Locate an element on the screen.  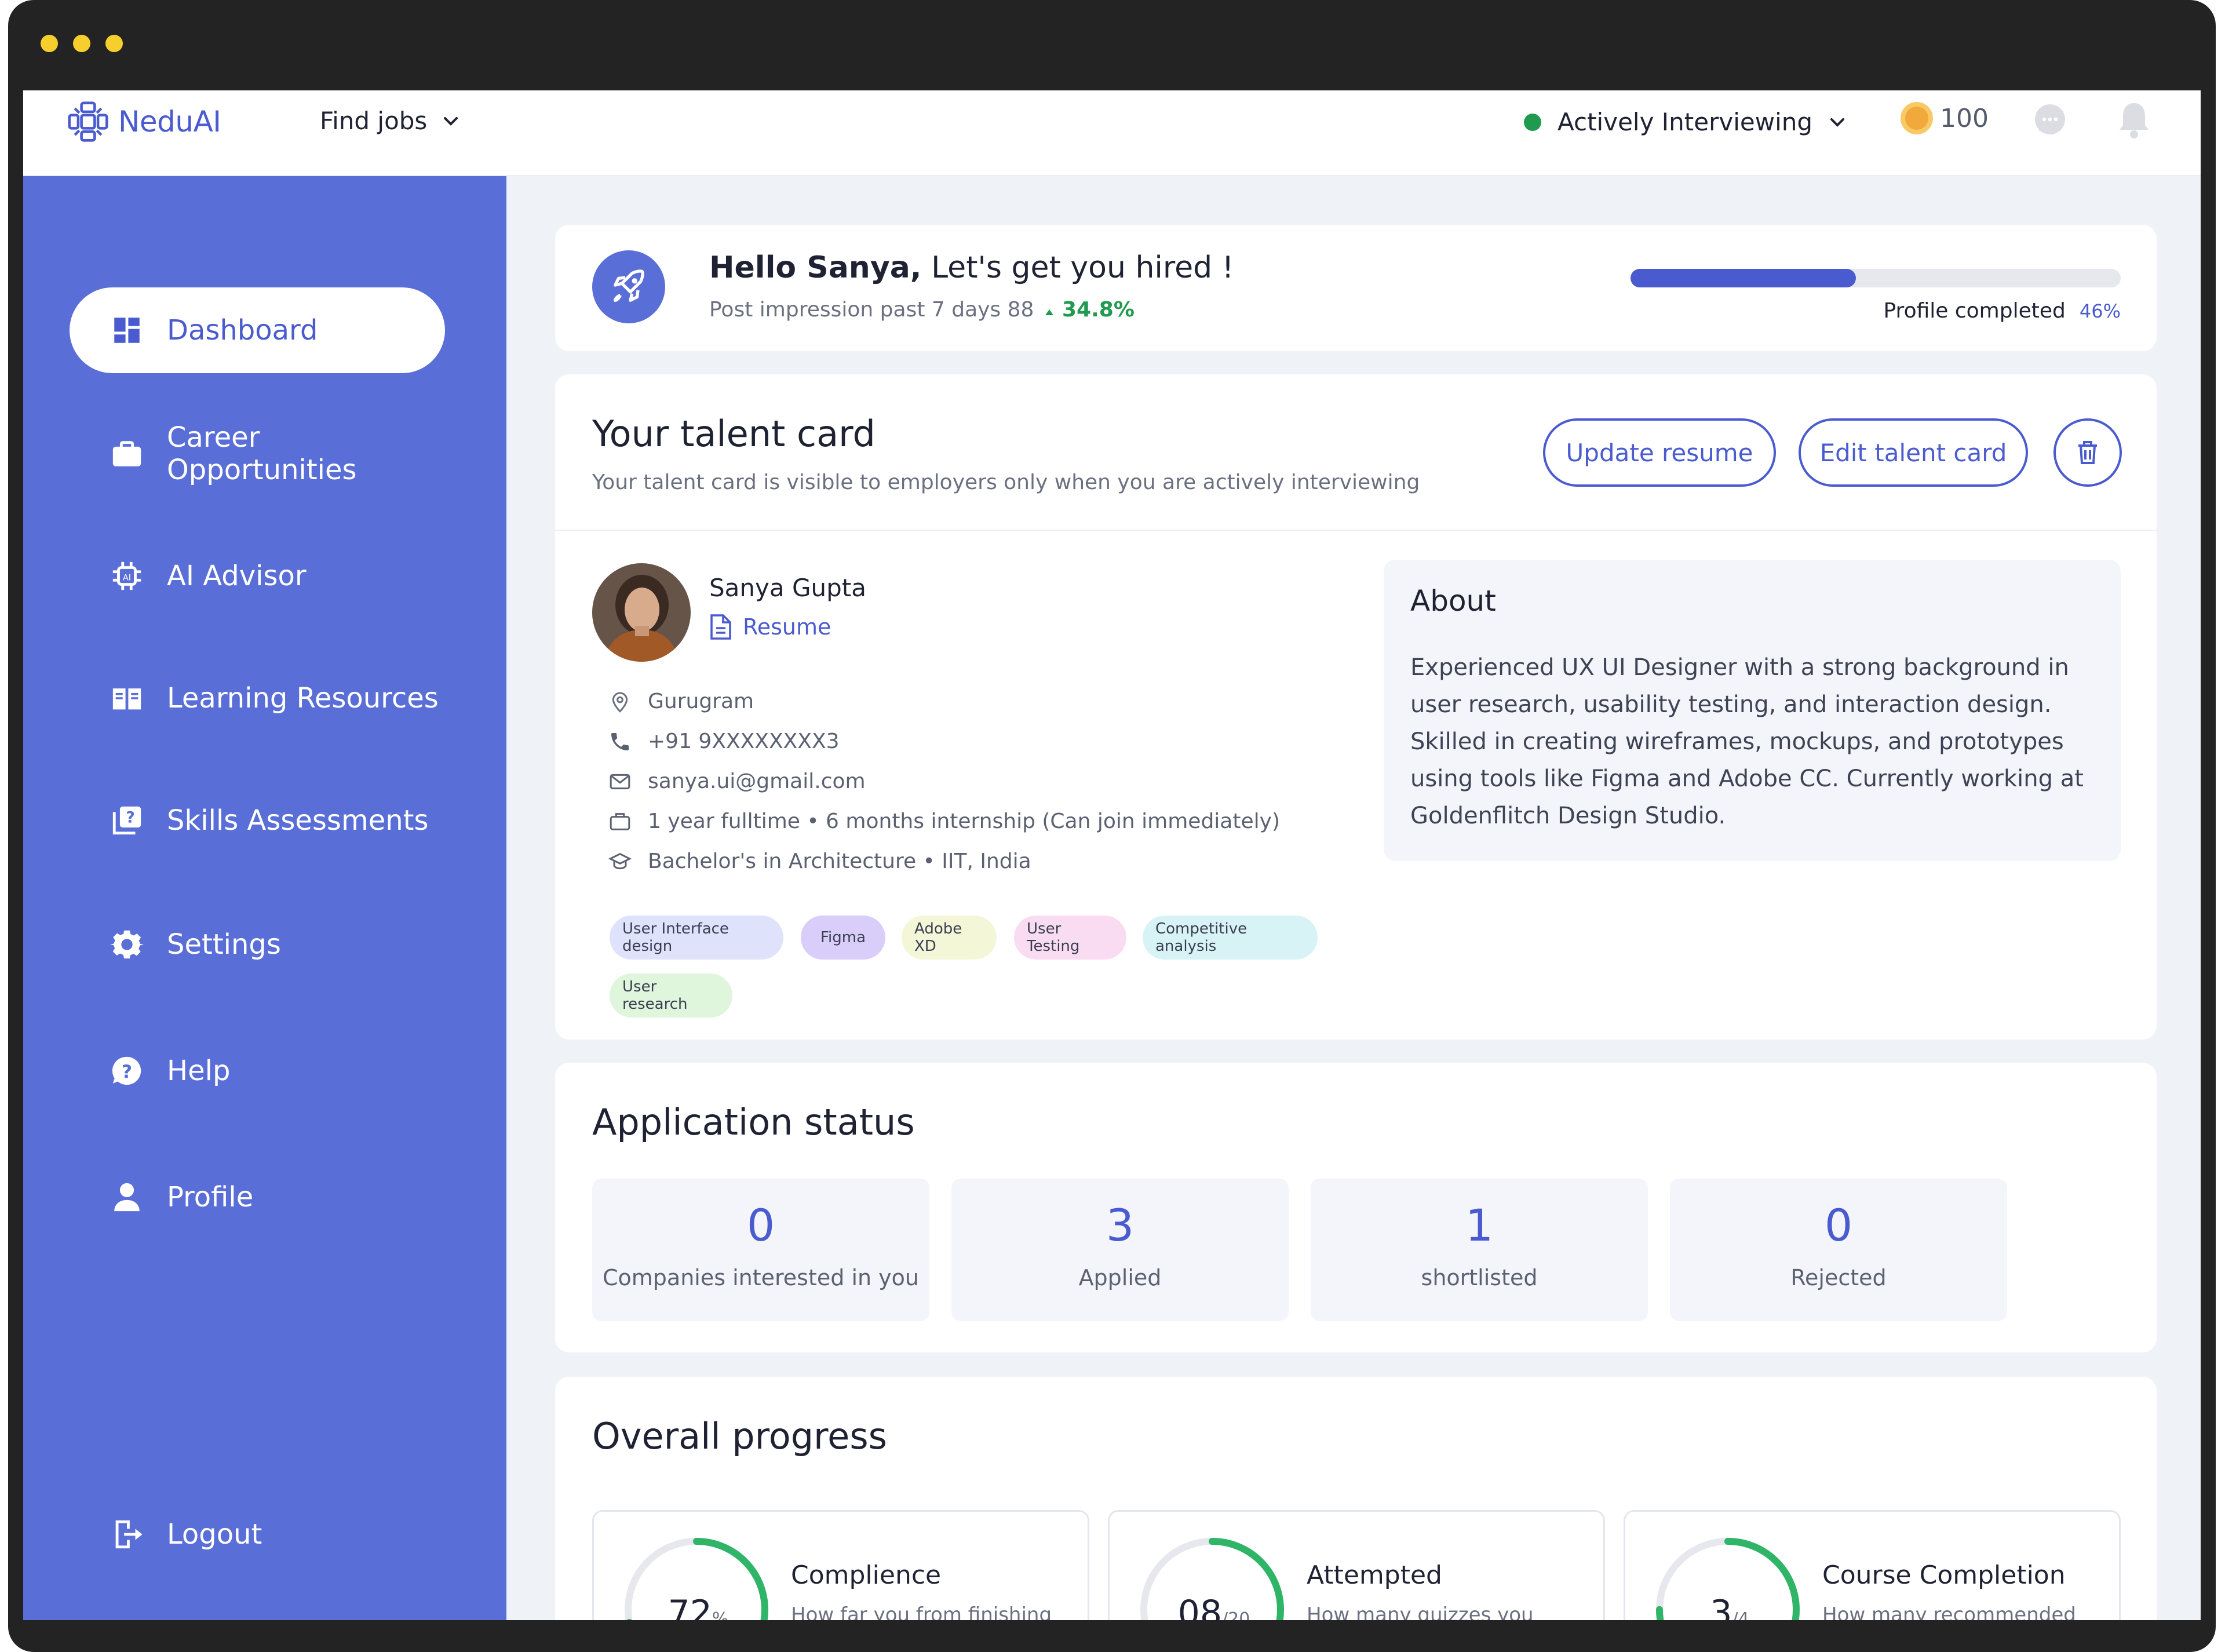
progress-unit: /20 is located at coordinates (1236, 1614).